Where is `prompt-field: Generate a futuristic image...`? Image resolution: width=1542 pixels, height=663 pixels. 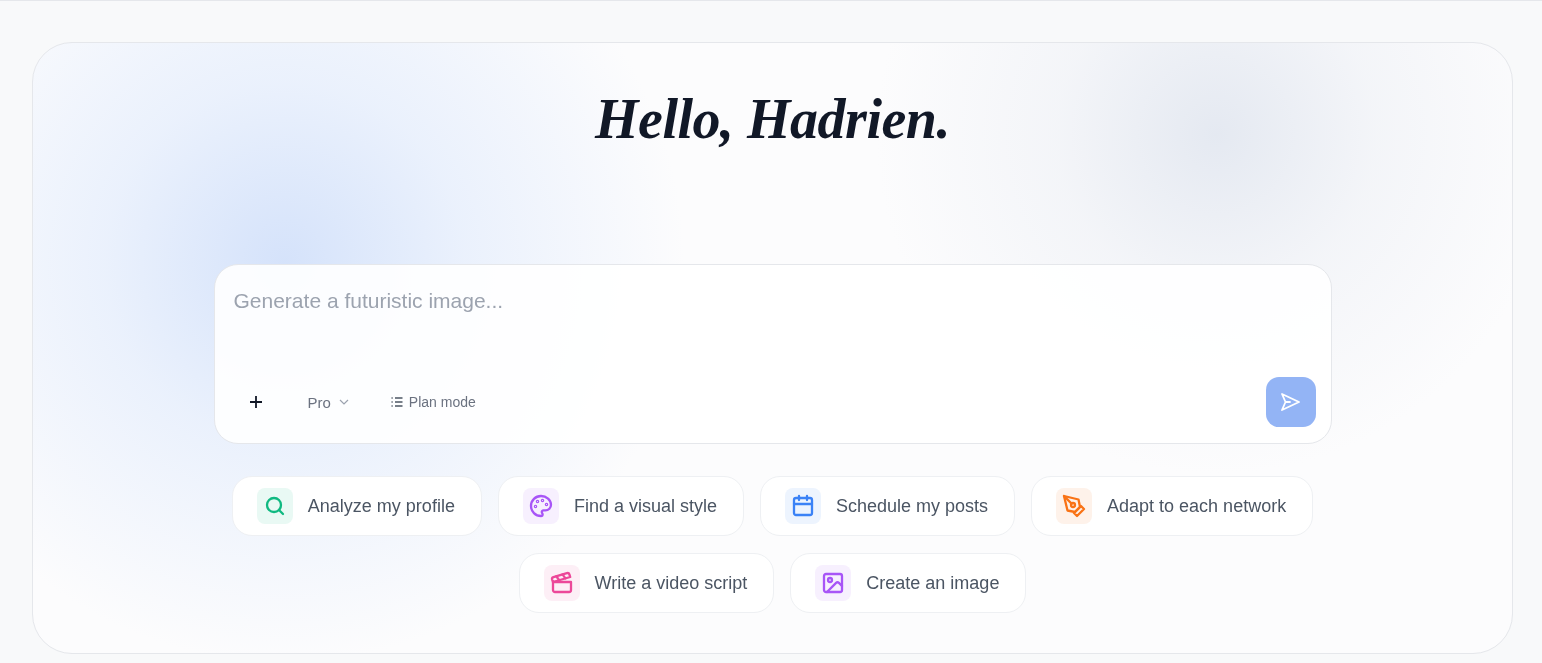 prompt-field: Generate a futuristic image... is located at coordinates (774, 331).